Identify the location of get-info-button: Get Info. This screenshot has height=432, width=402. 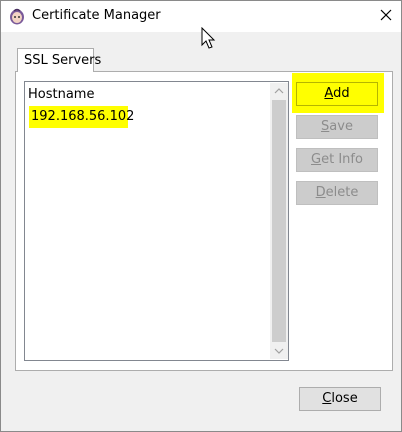
(337, 160).